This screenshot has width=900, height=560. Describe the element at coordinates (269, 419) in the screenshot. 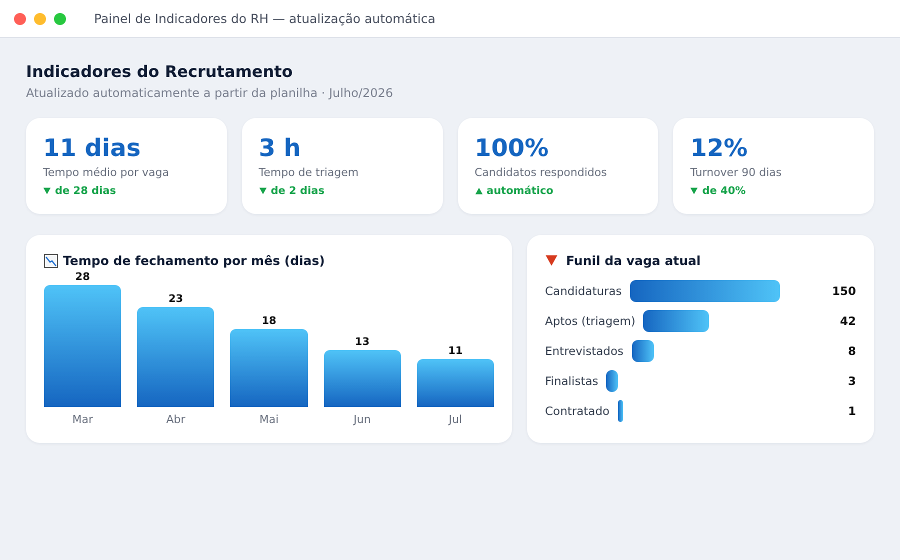

I see `month-label: Mai` at that location.